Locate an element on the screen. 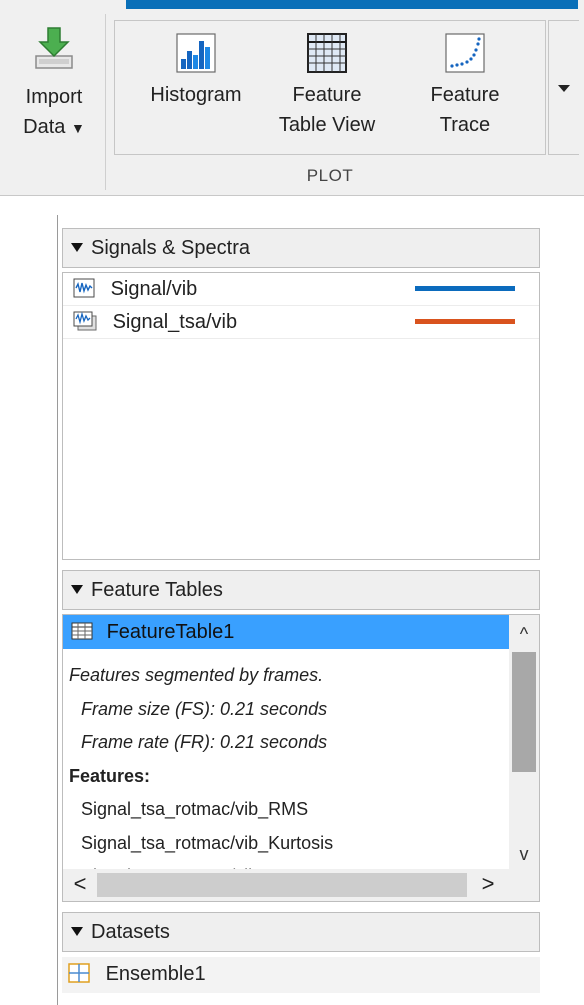 Image resolution: width=584 pixels, height=1005 pixels. signal-icon is located at coordinates (84, 288).